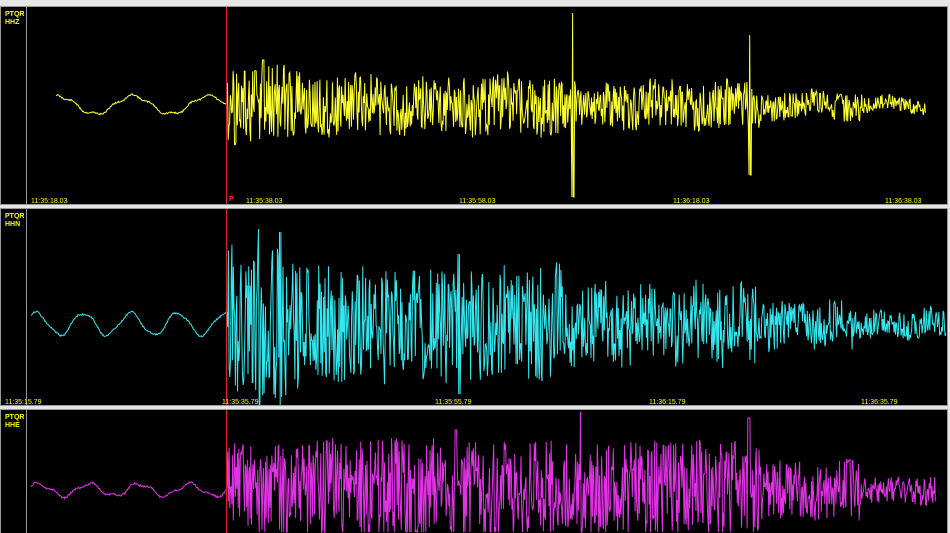 The width and height of the screenshot is (950, 533). Describe the element at coordinates (23, 402) in the screenshot. I see `time-tick-label: 11:35:15.79` at that location.